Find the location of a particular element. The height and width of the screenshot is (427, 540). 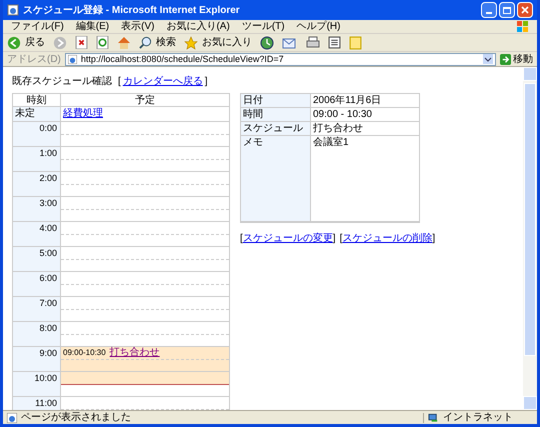

network-icon is located at coordinates (433, 417).